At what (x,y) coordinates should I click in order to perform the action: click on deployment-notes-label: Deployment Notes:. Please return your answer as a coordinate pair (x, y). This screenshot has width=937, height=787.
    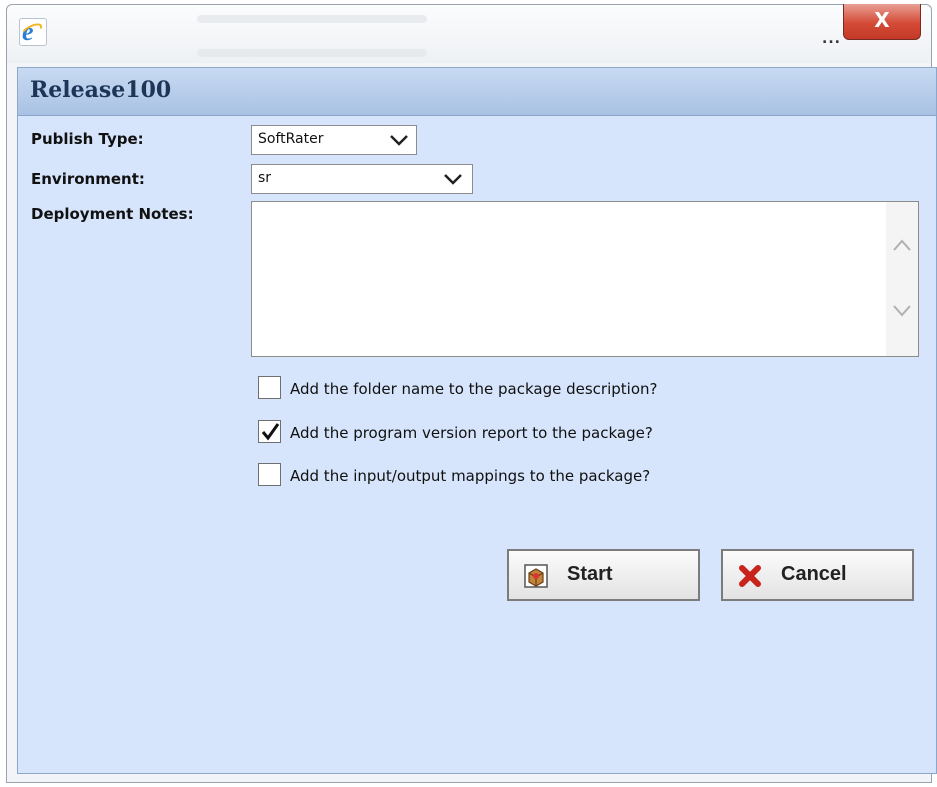
    Looking at the image, I should click on (112, 214).